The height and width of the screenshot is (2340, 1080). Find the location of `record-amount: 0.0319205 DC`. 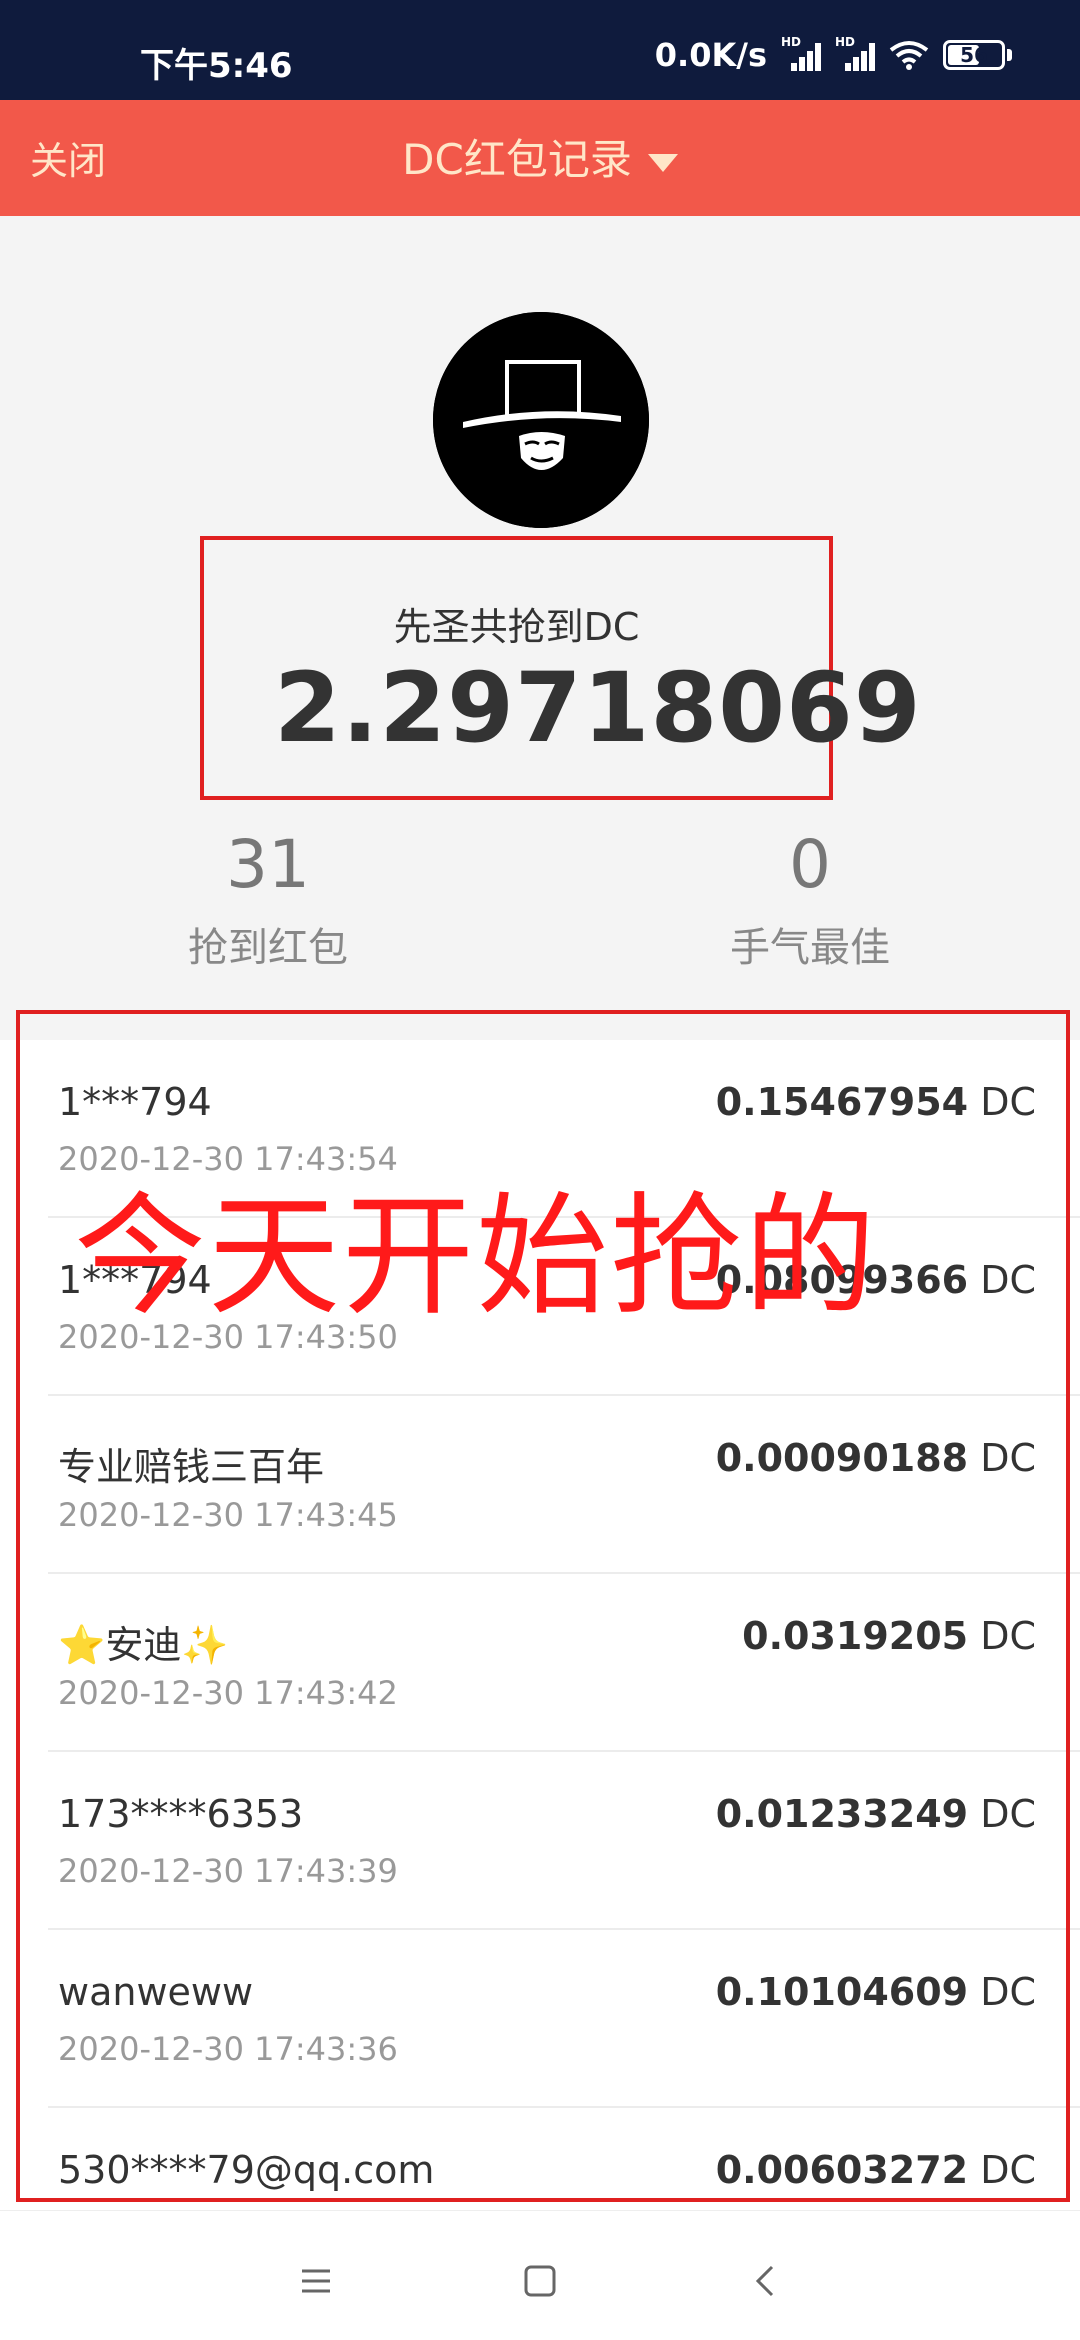

record-amount: 0.0319205 DC is located at coordinates (889, 1636).